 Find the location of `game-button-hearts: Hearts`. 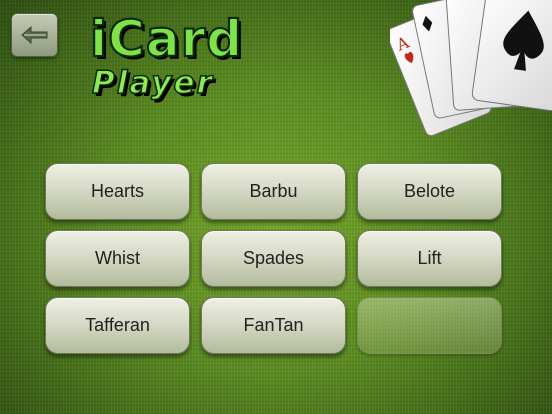

game-button-hearts: Hearts is located at coordinates (117, 191).